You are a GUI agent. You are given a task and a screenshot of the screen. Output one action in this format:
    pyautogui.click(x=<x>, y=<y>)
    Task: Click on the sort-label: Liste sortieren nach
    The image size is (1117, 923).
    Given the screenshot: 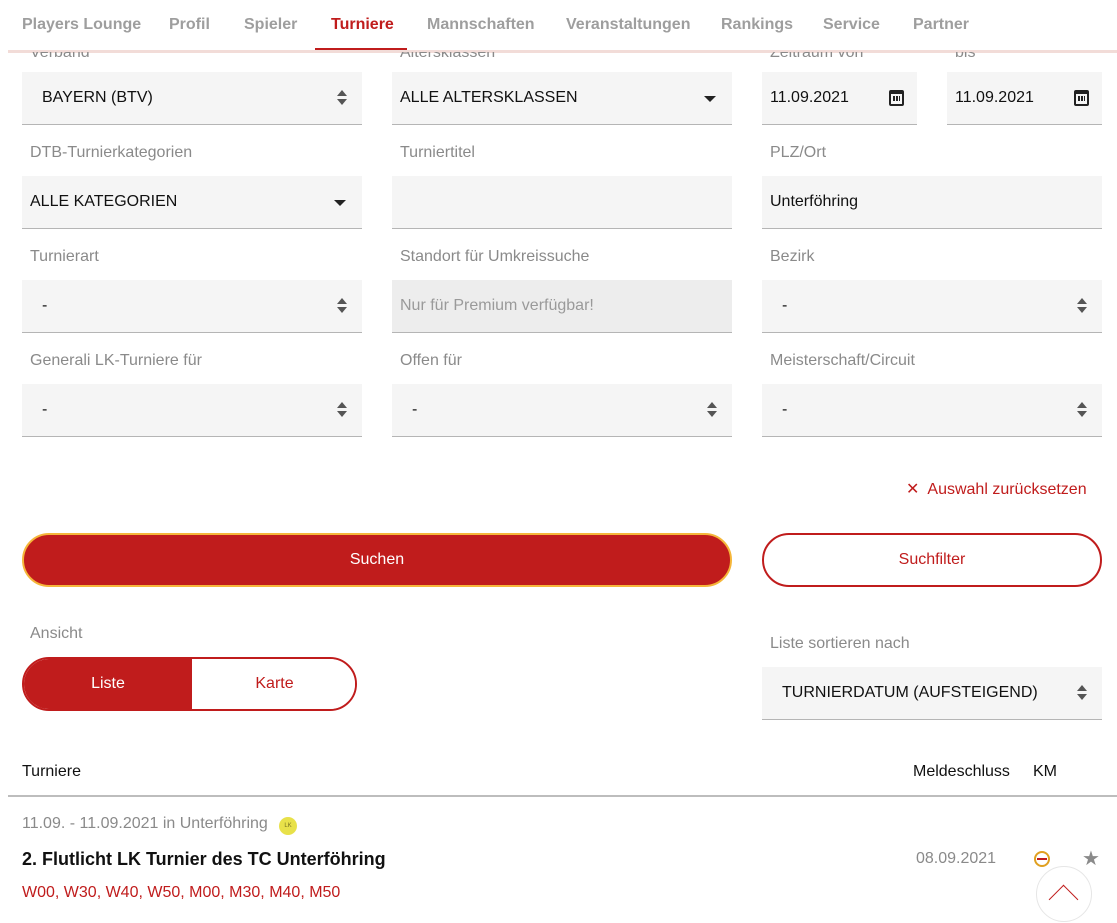 What is the action you would take?
    pyautogui.click(x=840, y=643)
    